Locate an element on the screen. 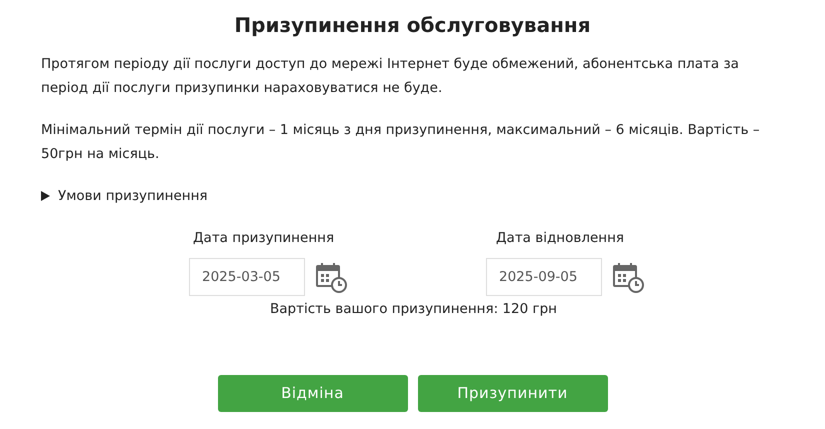  conditions-toggle: Умови призупинення is located at coordinates (124, 196).